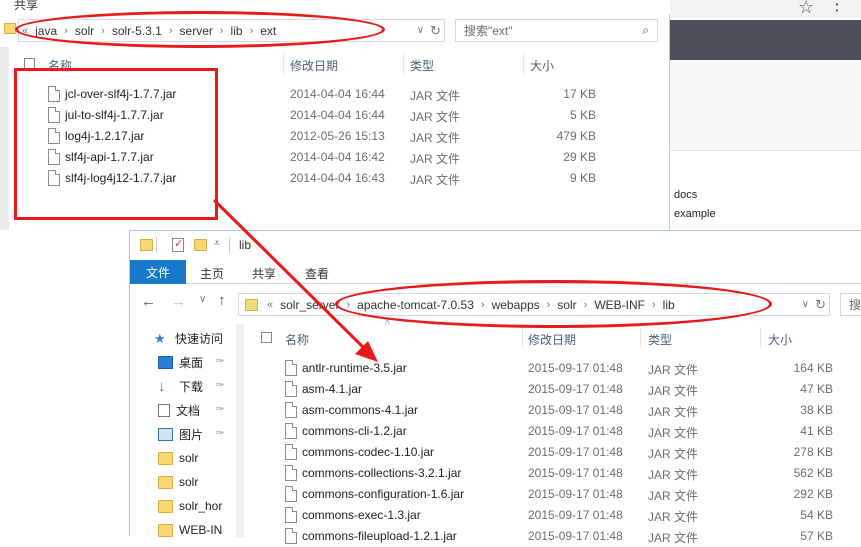 The width and height of the screenshot is (861, 547). What do you see at coordinates (291, 276) in the screenshot?
I see `arrow-shaft` at bounding box center [291, 276].